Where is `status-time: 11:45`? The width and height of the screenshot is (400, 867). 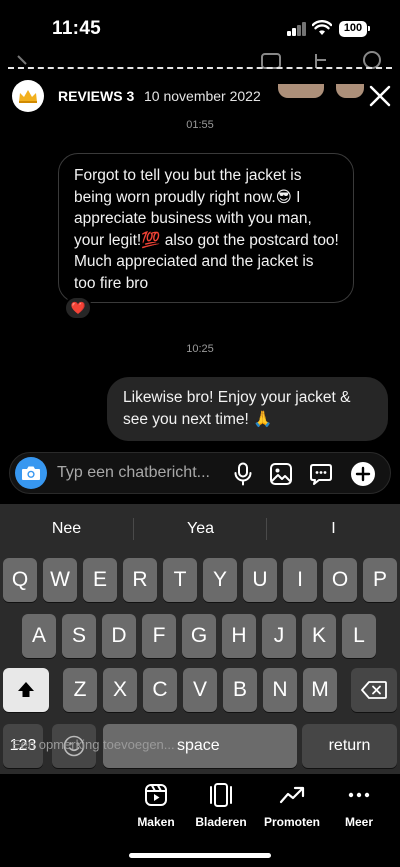 status-time: 11:45 is located at coordinates (77, 28).